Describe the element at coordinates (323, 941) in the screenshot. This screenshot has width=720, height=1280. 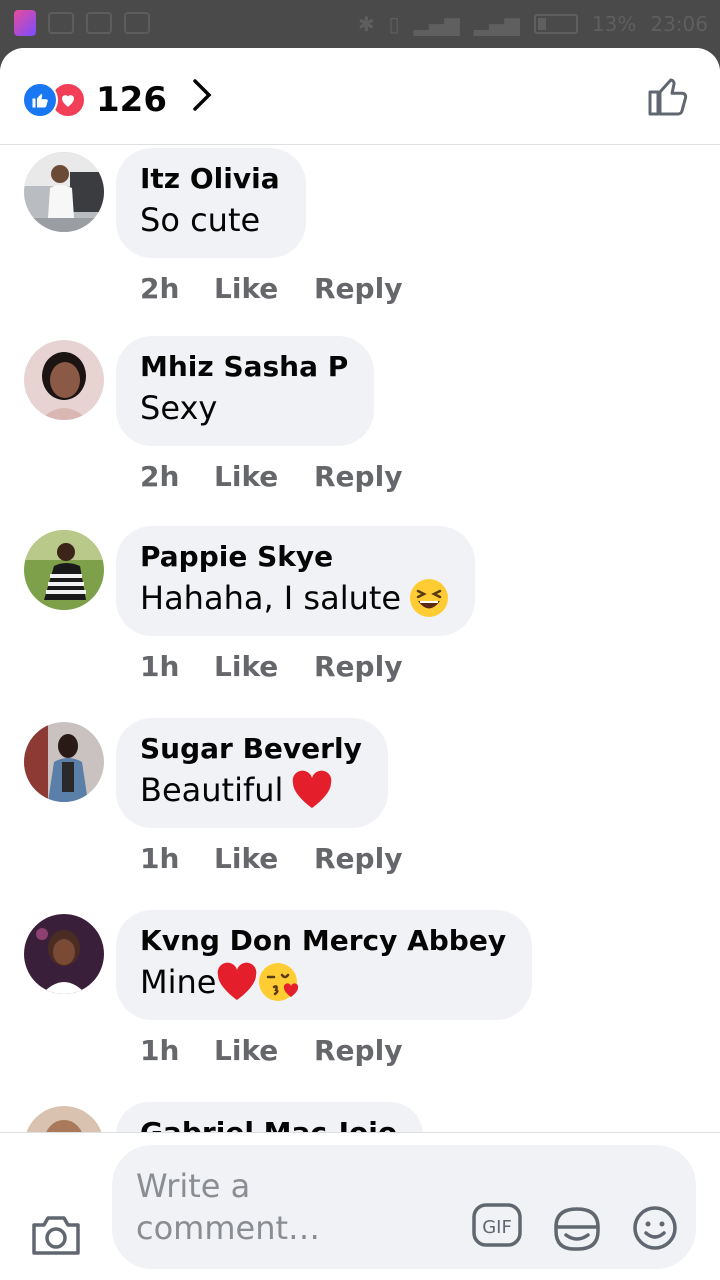
I see `comment-author: Kvng Don Mercy Abbey` at that location.